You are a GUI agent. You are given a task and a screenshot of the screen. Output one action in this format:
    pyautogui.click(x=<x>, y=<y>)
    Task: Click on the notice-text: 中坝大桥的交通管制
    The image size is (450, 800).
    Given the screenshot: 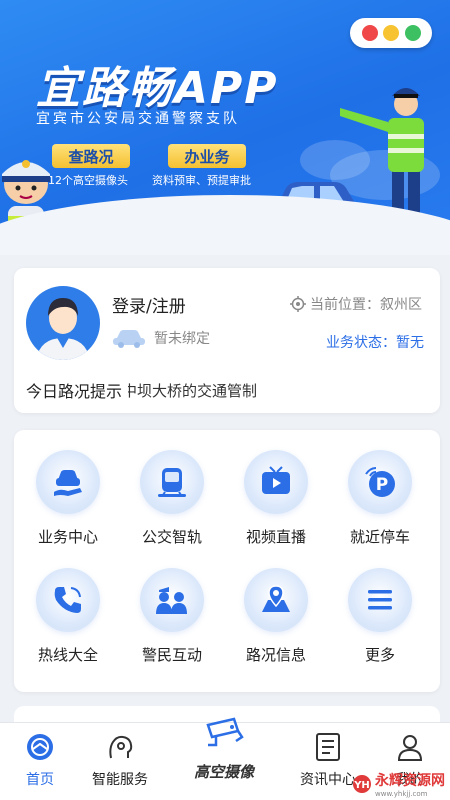 What is the action you would take?
    pyautogui.click(x=189, y=390)
    